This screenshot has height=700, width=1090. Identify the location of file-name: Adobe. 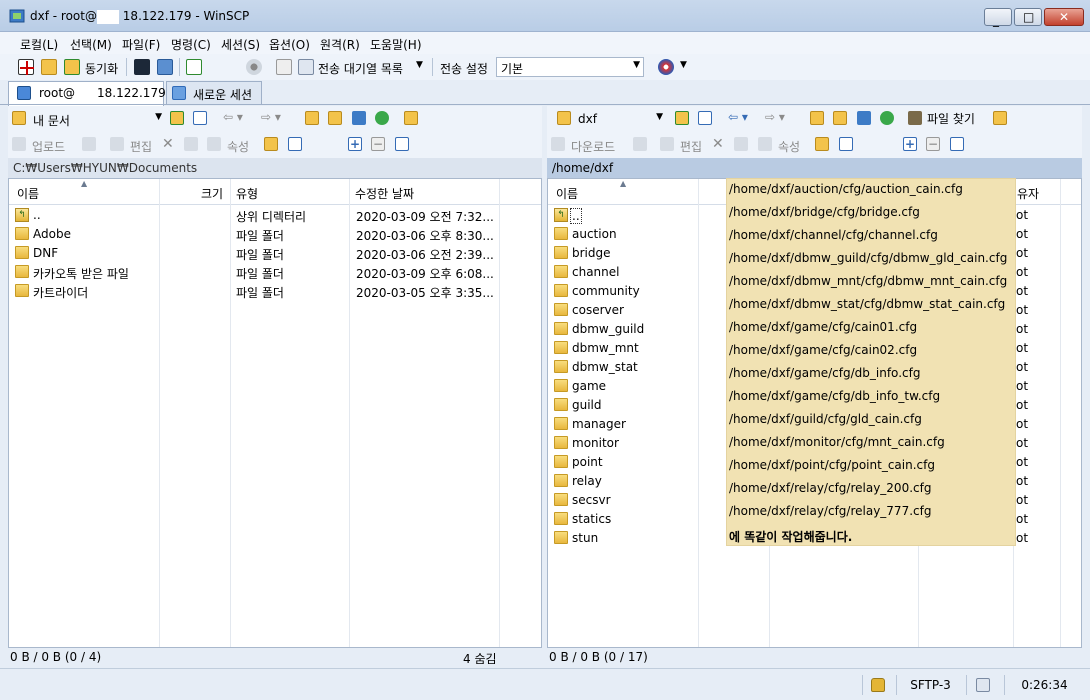
(52, 234).